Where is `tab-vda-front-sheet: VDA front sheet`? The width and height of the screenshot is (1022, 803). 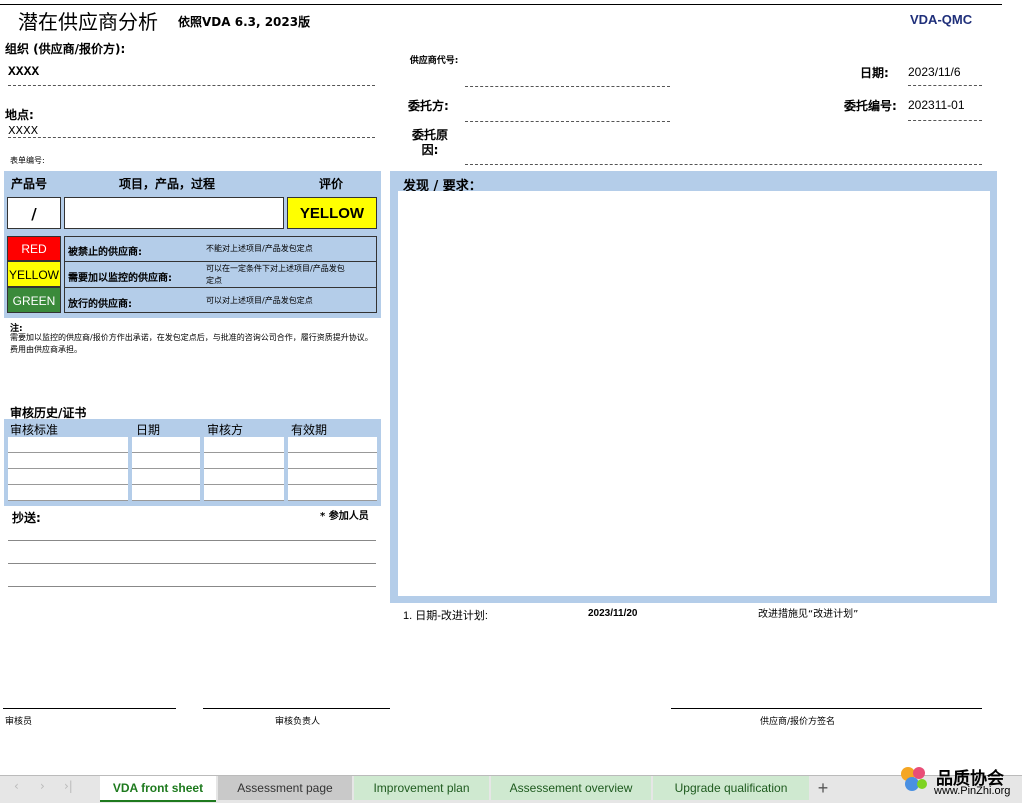
tab-vda-front-sheet: VDA front sheet is located at coordinates (158, 789).